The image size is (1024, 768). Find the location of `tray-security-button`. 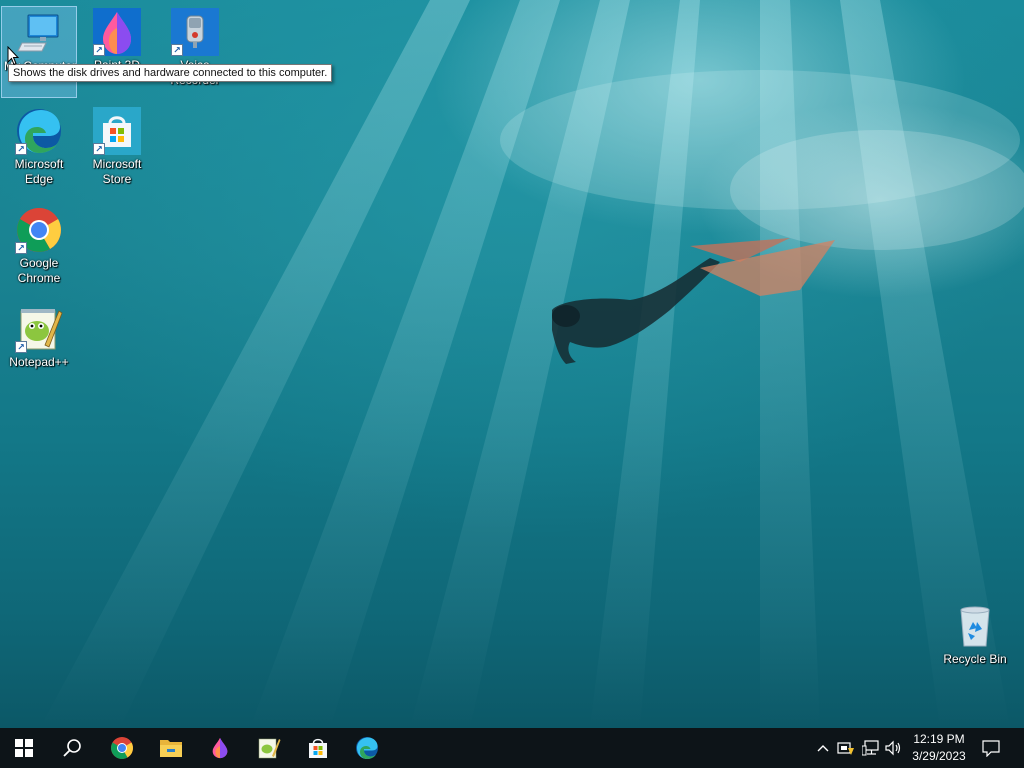

tray-security-button is located at coordinates (846, 748).